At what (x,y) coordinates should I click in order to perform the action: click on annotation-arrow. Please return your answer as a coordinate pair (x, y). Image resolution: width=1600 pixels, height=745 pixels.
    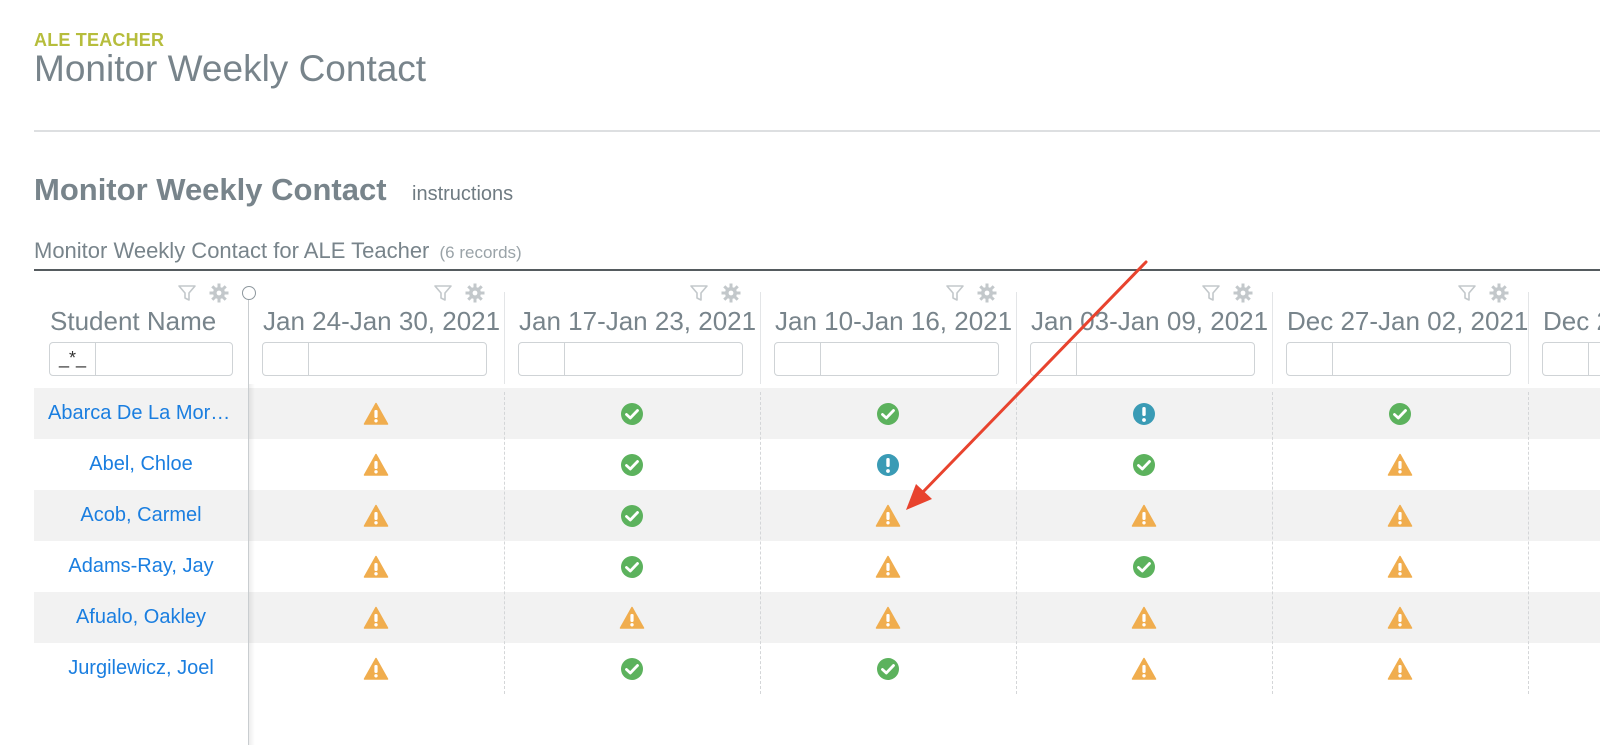
    Looking at the image, I should click on (1027, 385).